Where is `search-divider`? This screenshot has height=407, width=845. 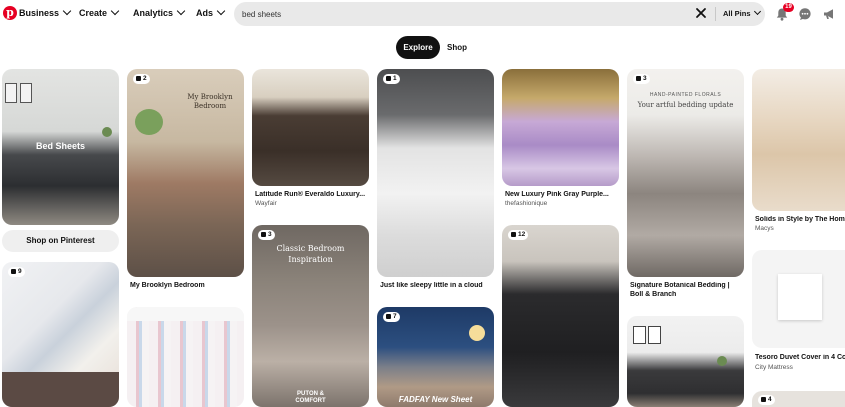
search-divider is located at coordinates (715, 14).